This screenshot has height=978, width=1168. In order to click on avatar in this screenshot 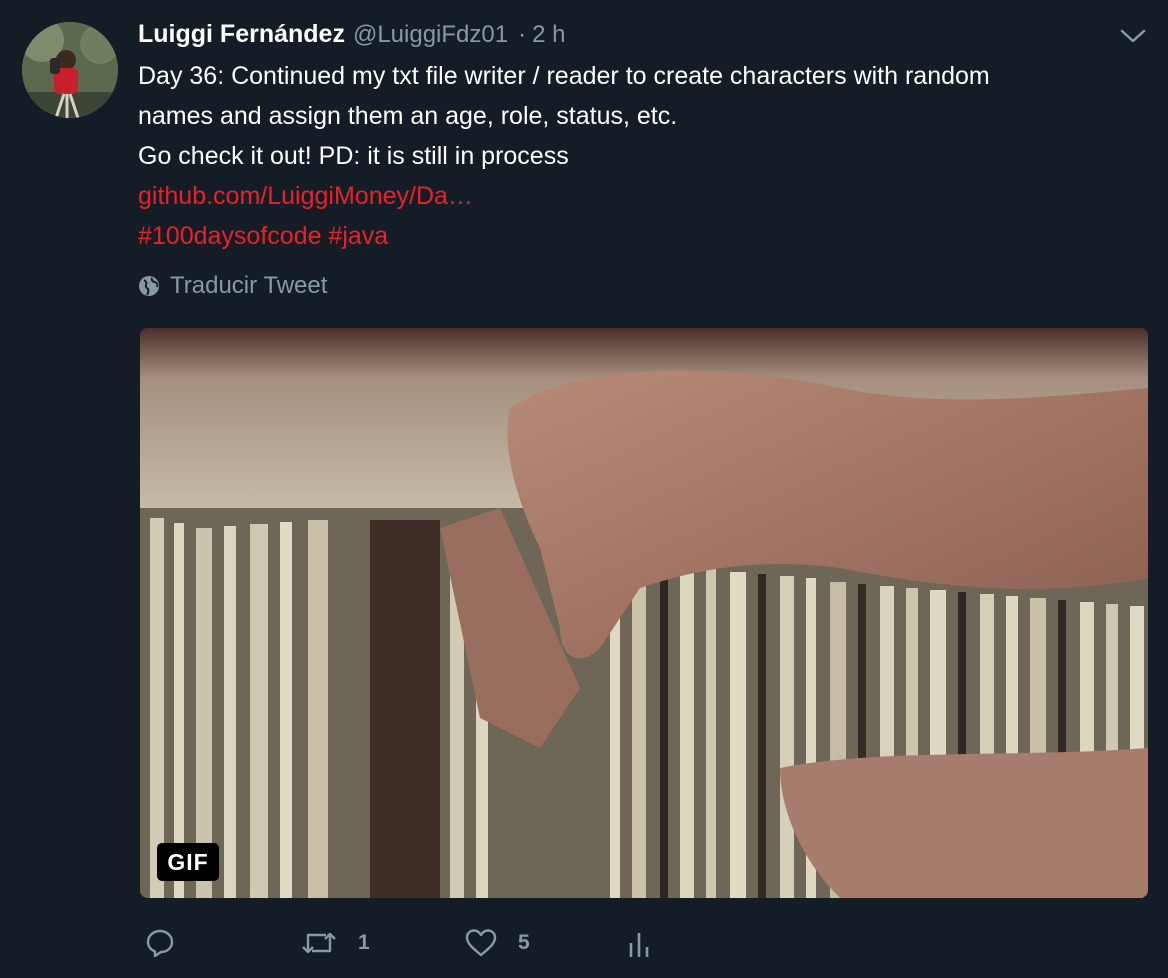, I will do `click(70, 70)`.